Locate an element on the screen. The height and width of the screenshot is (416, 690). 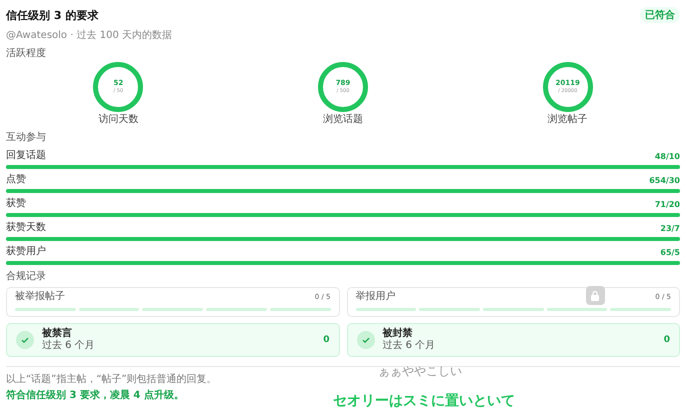
bar-label: 点赞 is located at coordinates (16, 180).